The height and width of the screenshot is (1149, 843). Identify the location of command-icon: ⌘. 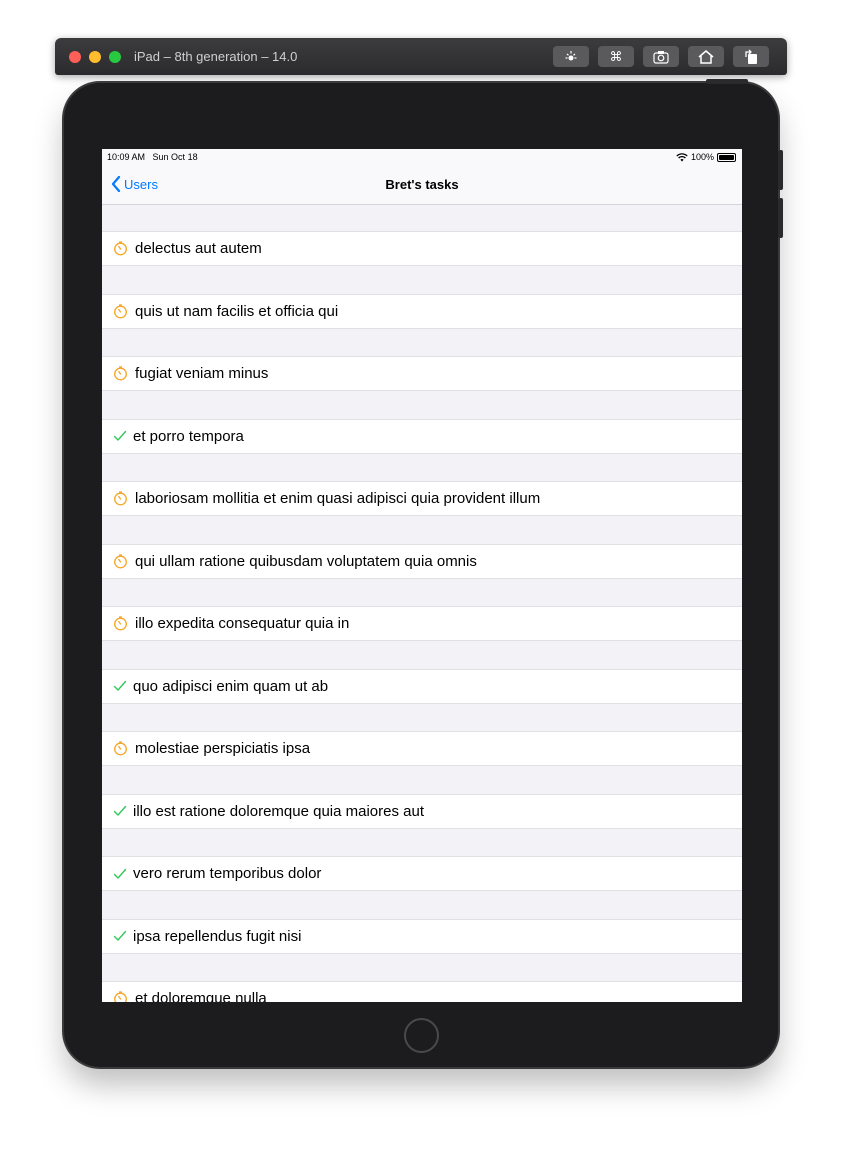
(616, 56).